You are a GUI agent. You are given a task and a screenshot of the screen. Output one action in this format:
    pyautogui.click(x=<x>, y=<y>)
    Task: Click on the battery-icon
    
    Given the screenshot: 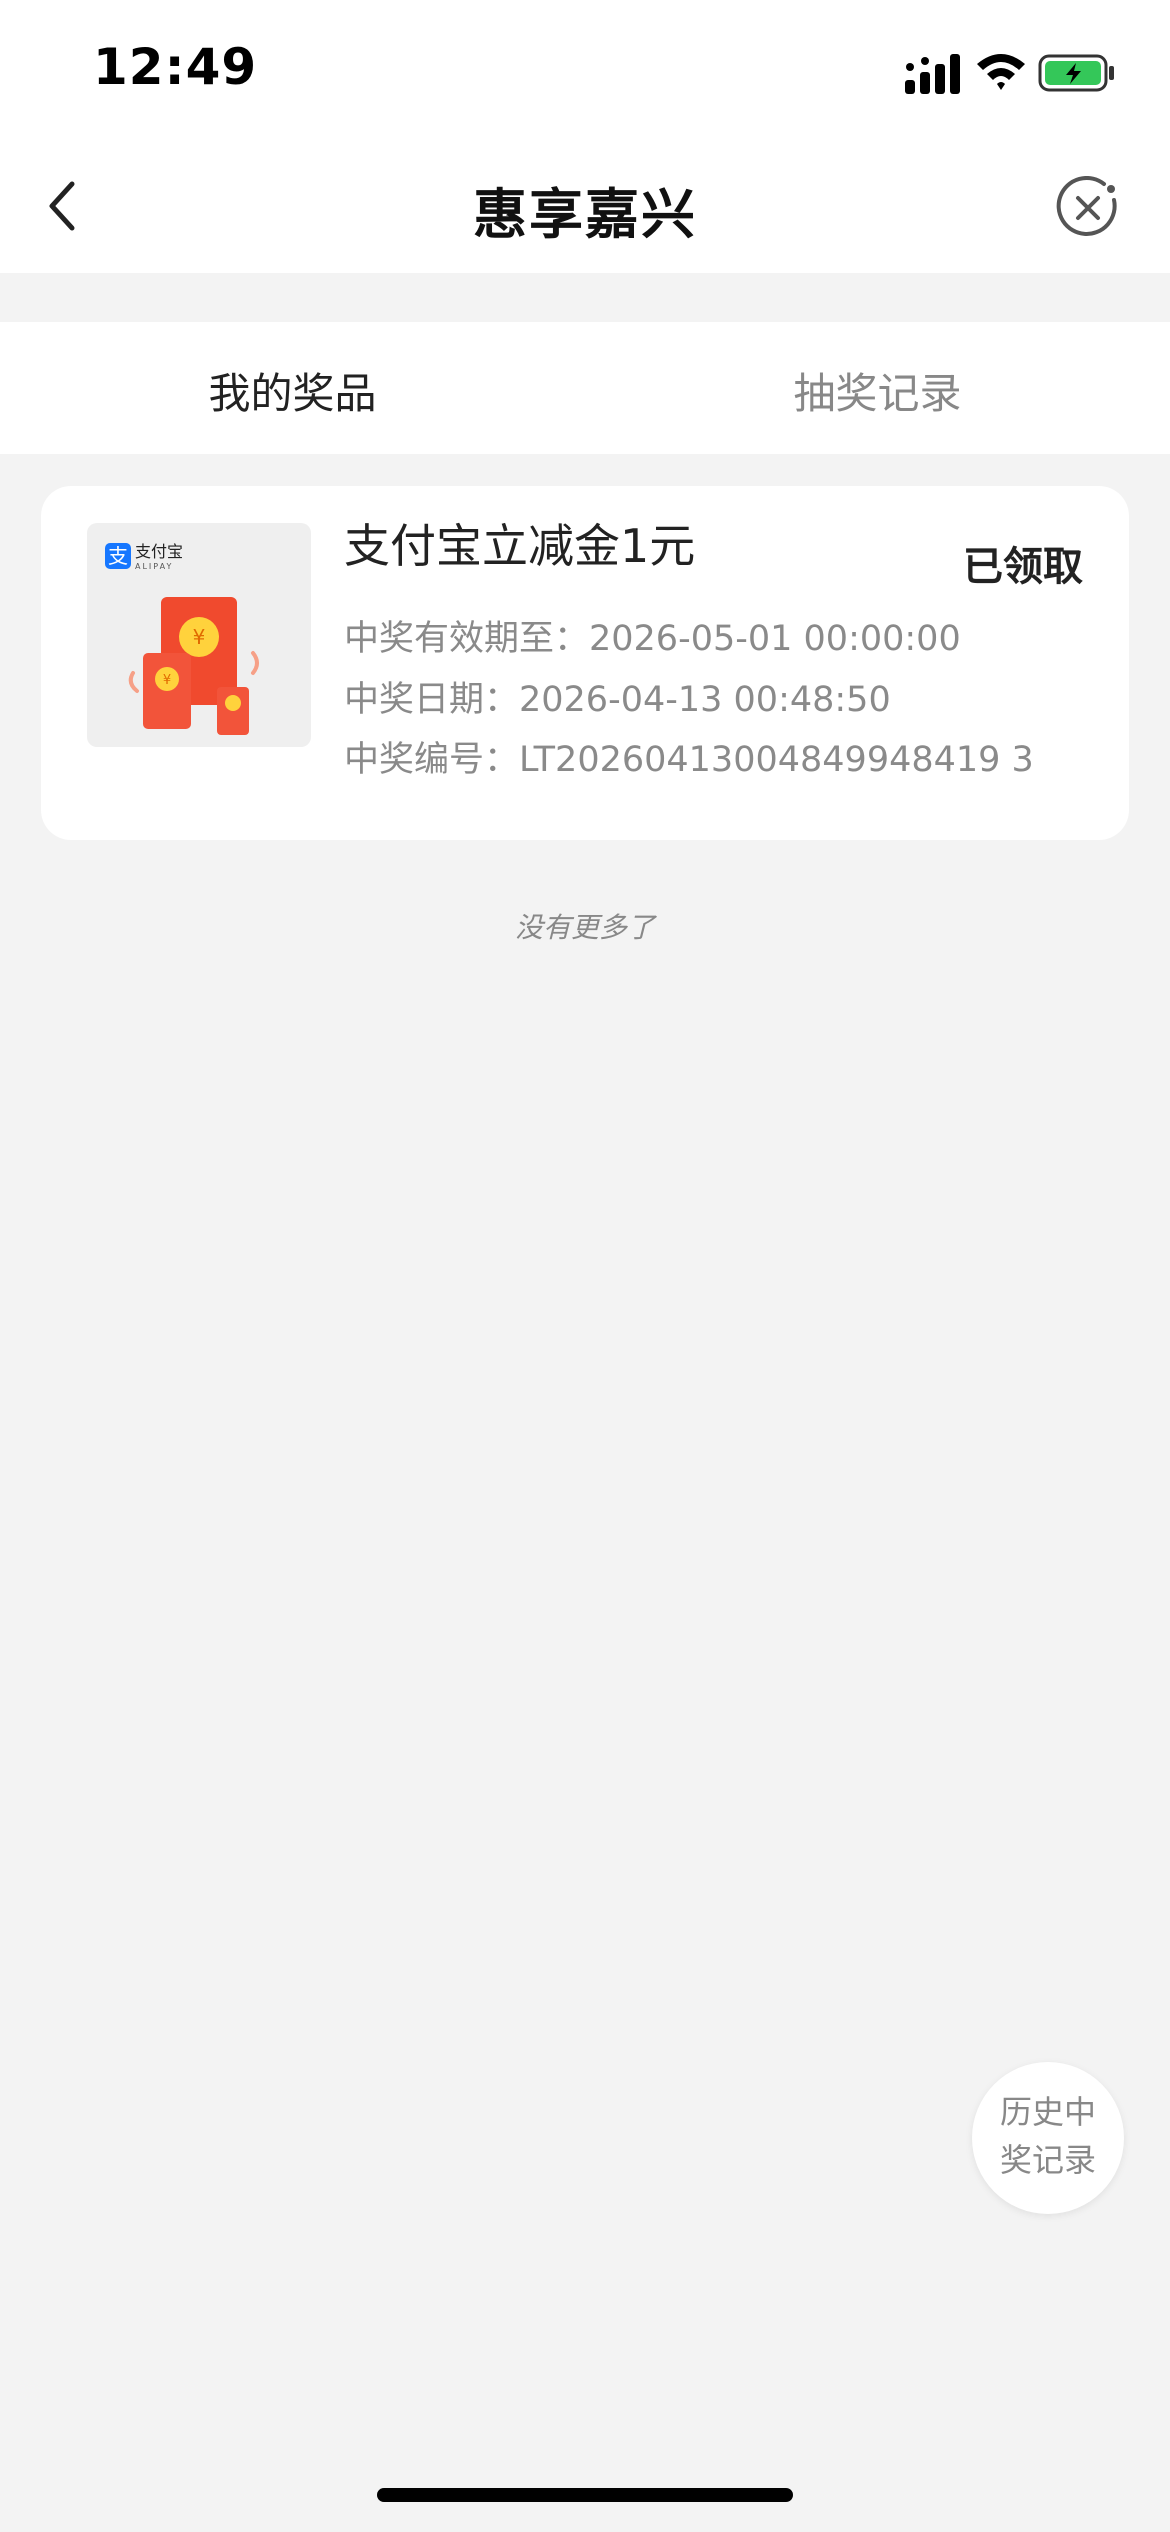 What is the action you would take?
    pyautogui.click(x=1076, y=73)
    